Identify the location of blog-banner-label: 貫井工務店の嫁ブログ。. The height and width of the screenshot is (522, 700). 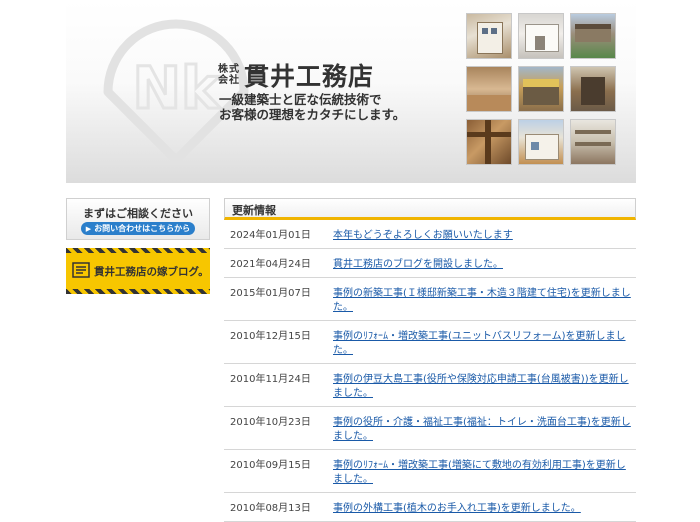
(151, 272).